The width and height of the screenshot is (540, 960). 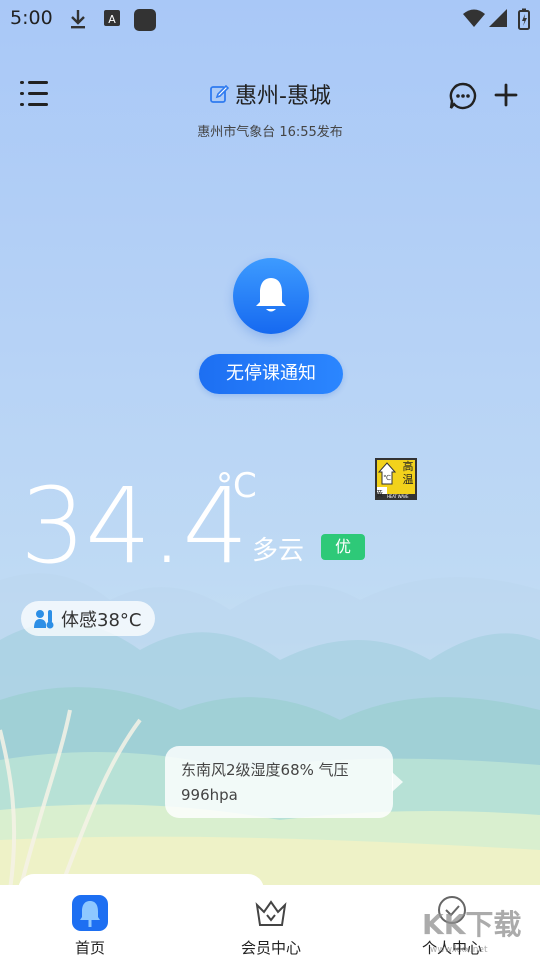 I want to click on publish-info: 惠州市气象台 16:55发布, so click(x=270, y=132).